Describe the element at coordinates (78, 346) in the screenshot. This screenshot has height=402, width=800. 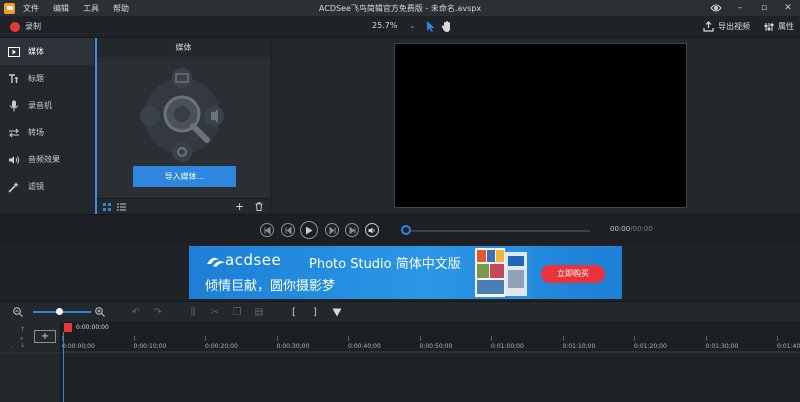
I see `ruler-tick-label: 0:00:00;00` at that location.